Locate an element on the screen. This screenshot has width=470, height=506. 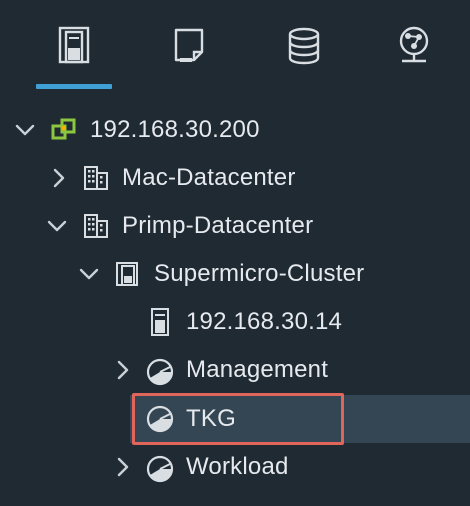
tab-networking is located at coordinates (414, 46).